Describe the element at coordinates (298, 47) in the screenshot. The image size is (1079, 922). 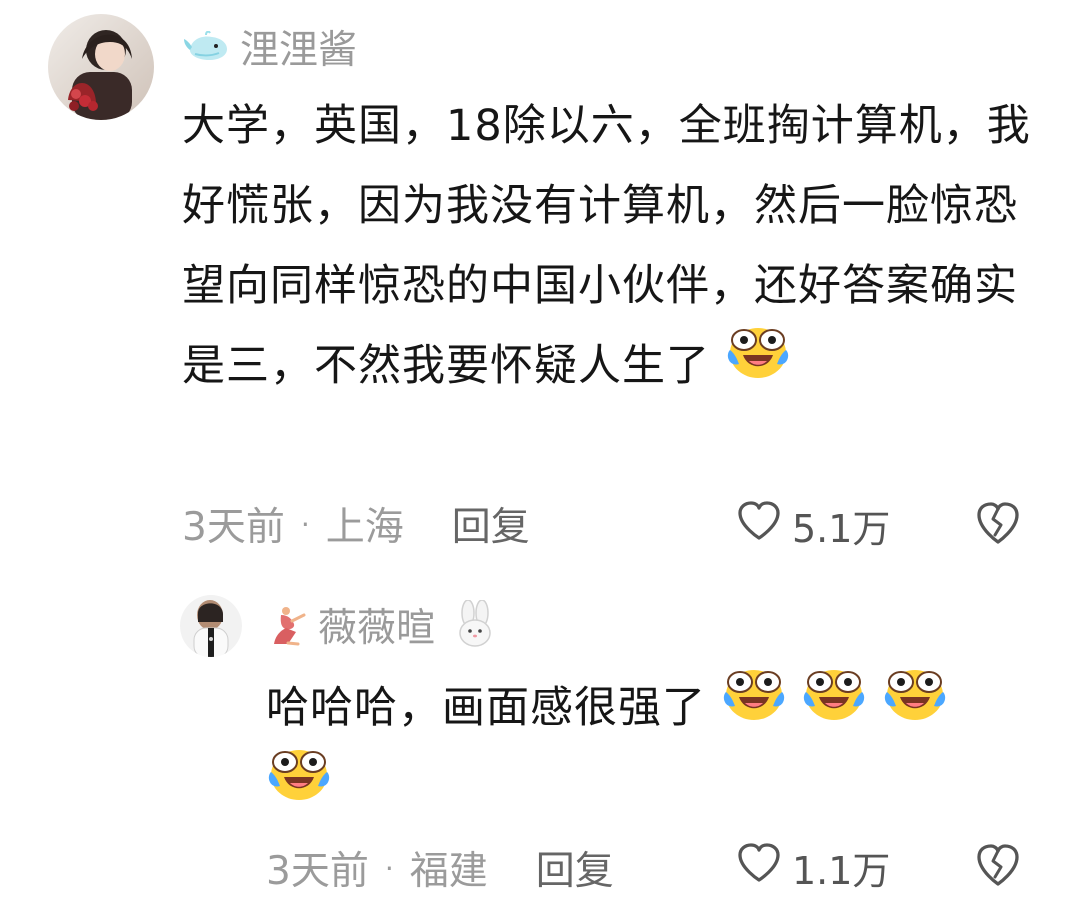
I see `username: 浬浬酱` at that location.